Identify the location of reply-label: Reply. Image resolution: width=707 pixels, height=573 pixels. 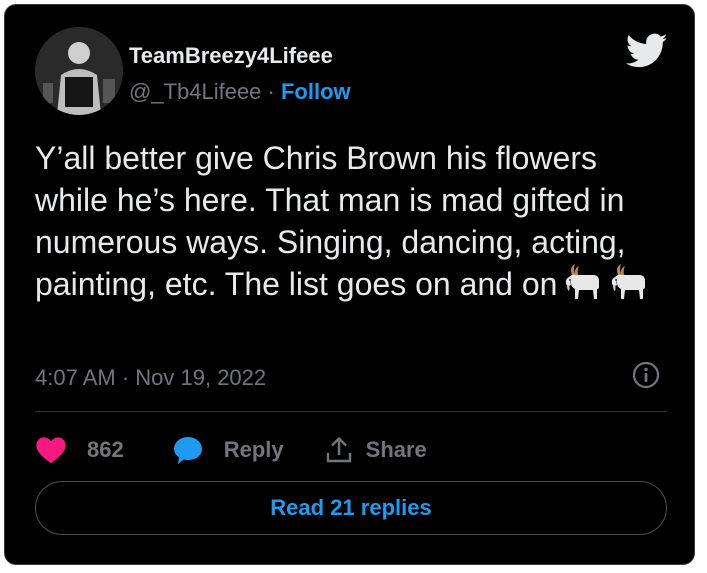
(253, 449).